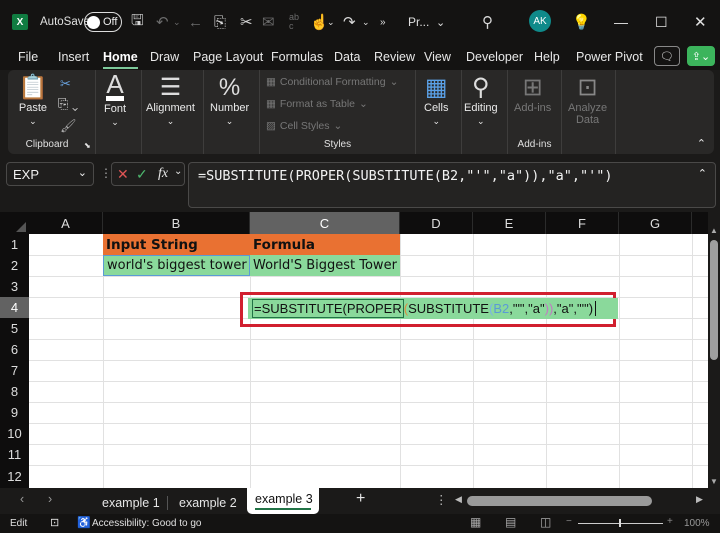 The height and width of the screenshot is (533, 720). Describe the element at coordinates (14, 244) in the screenshot. I see `row-header-1: 1` at that location.